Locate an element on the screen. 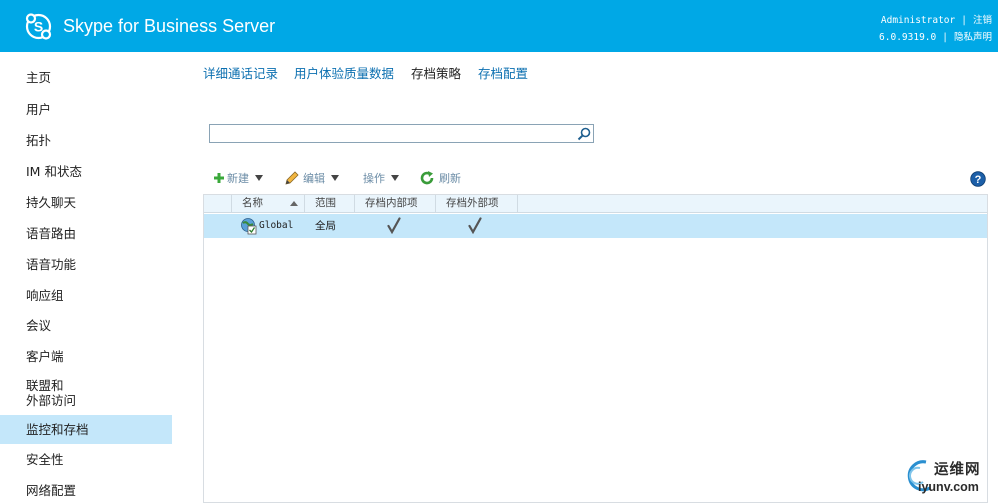 This screenshot has height=503, width=998. global-policy-icon is located at coordinates (249, 226).